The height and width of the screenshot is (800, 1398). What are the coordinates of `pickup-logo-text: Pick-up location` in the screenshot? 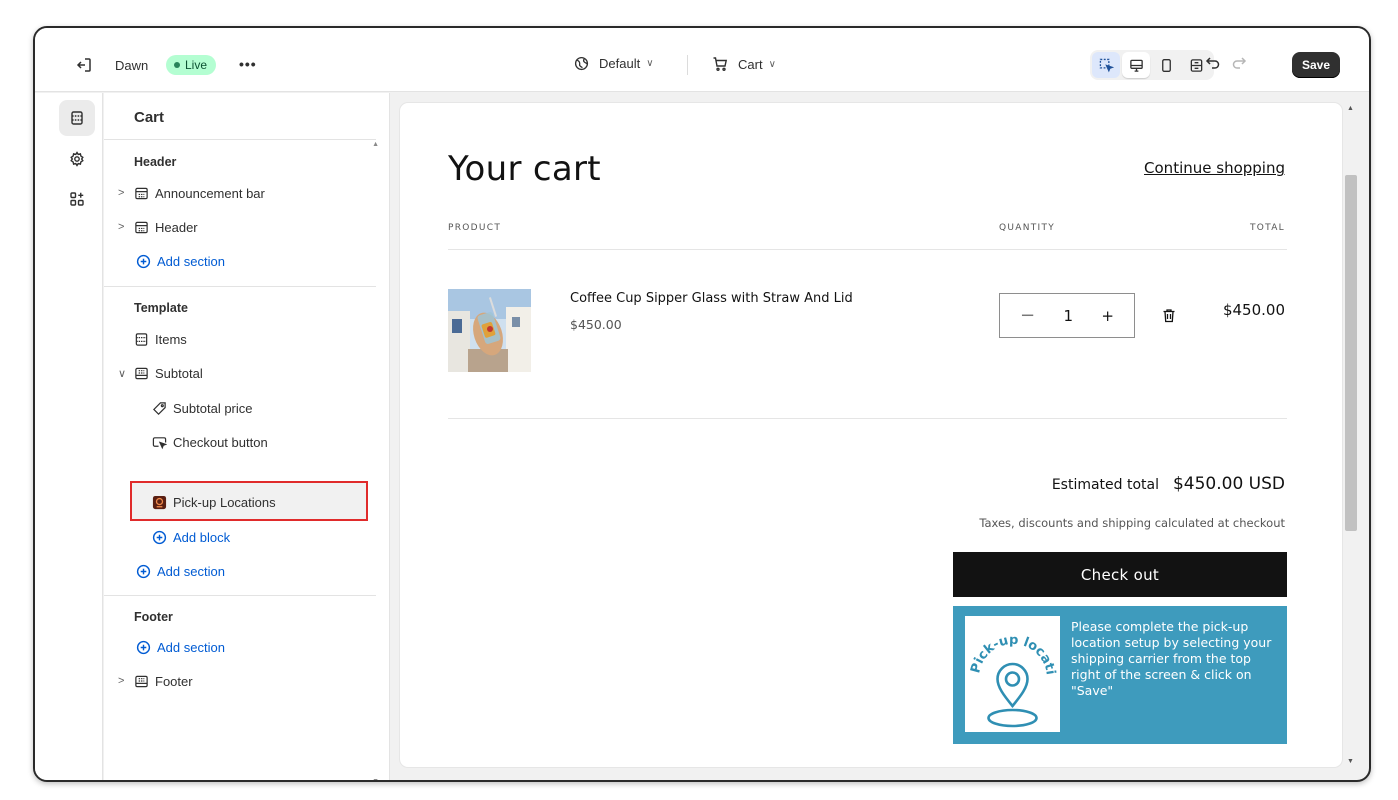 It's located at (1008, 640).